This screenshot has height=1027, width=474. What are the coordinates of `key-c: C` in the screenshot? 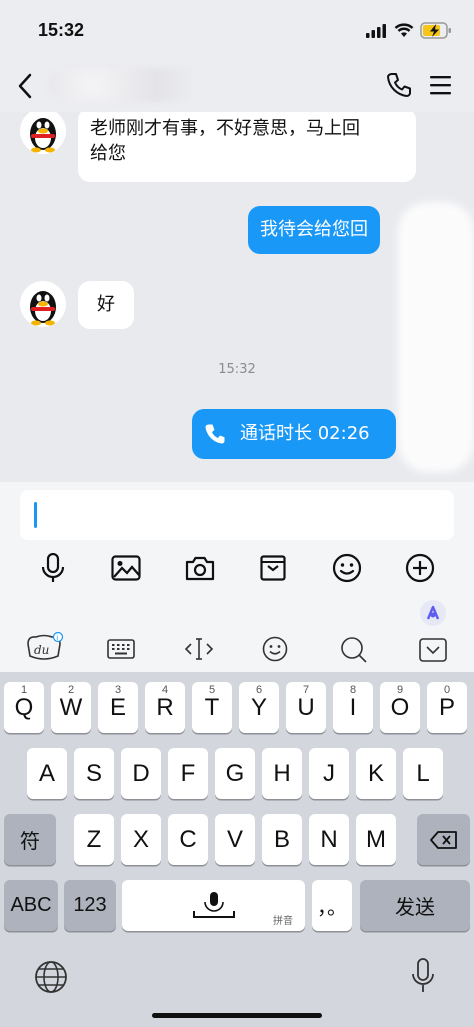 It's located at (188, 839).